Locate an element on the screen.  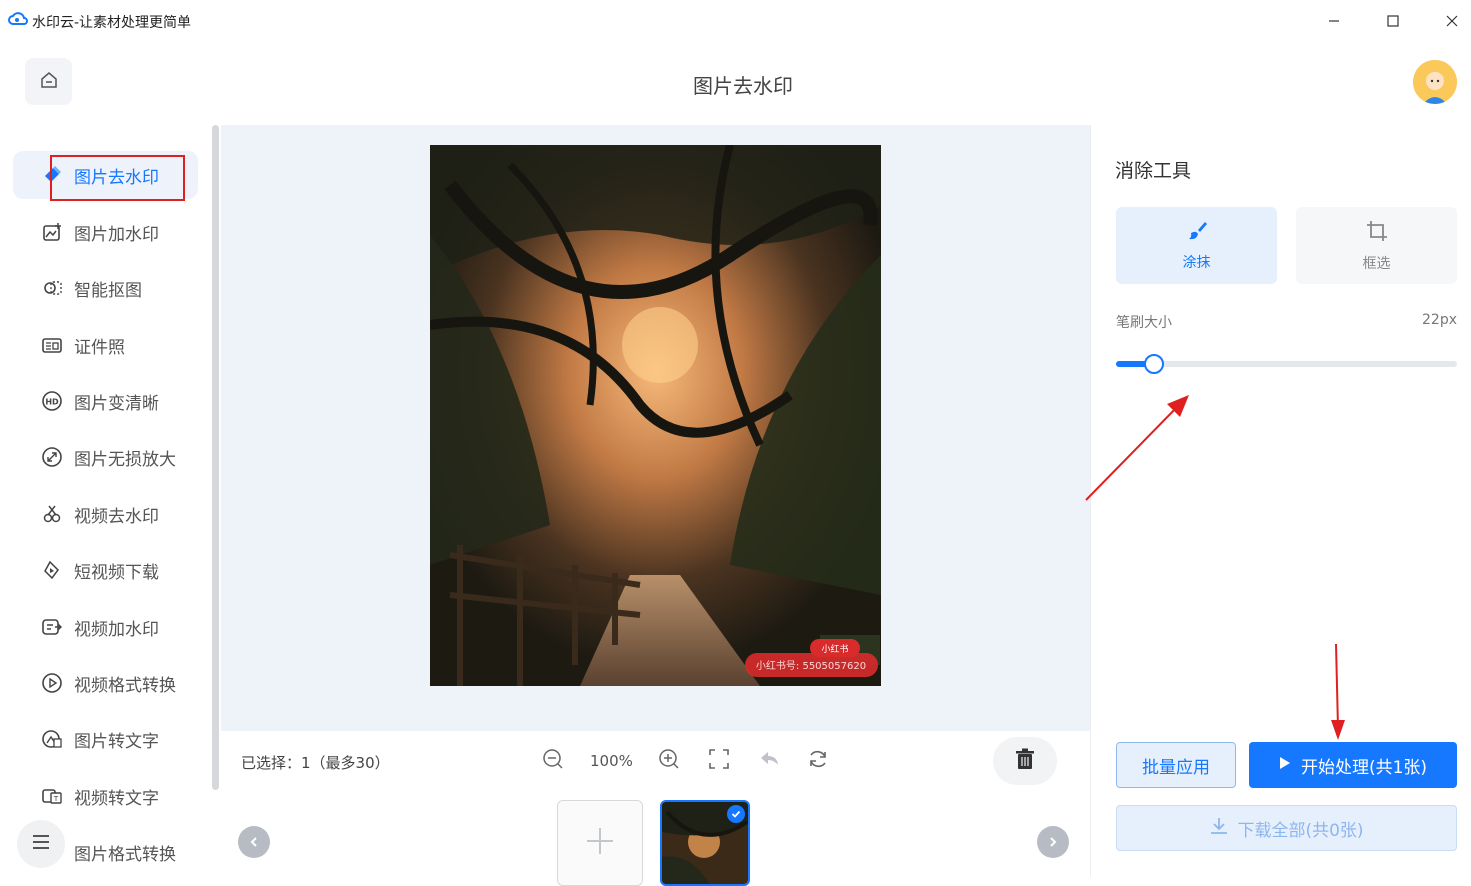
tool-smear-button: 涂抹 is located at coordinates (1196, 245).